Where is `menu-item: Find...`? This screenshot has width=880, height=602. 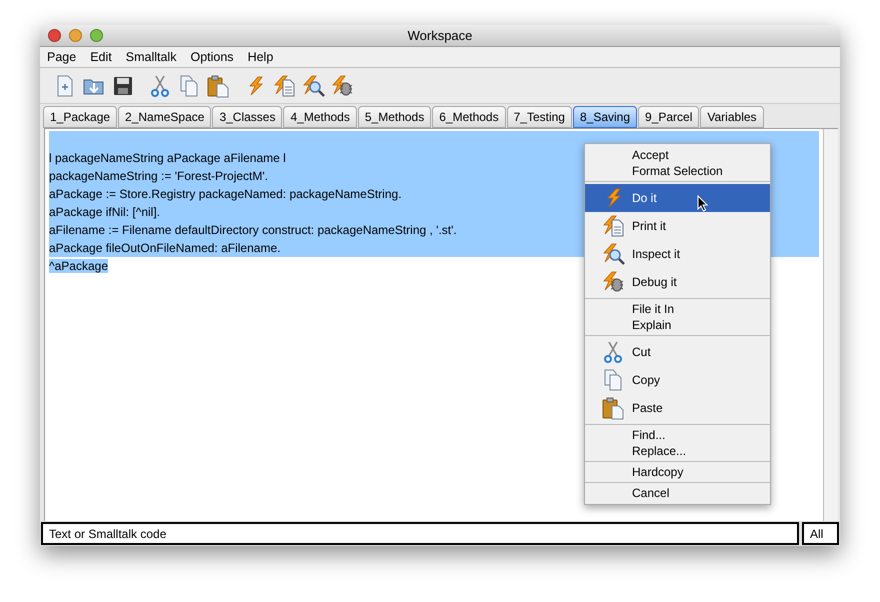 menu-item: Find... is located at coordinates (677, 435).